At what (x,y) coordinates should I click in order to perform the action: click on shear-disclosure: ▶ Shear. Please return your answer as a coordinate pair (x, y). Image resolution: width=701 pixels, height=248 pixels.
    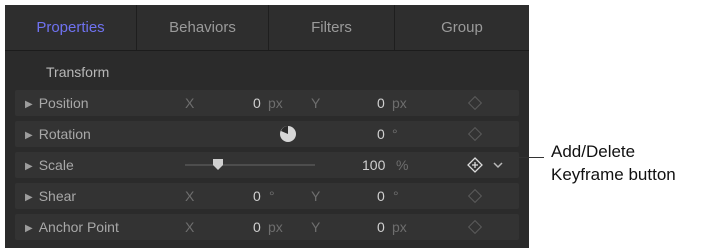
    Looking at the image, I should click on (50, 197).